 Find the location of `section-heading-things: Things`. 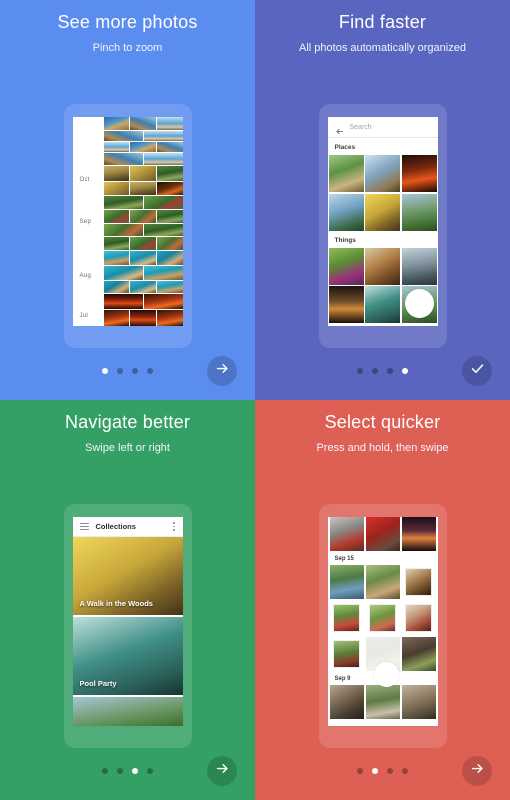

section-heading-things: Things is located at coordinates (382, 239).